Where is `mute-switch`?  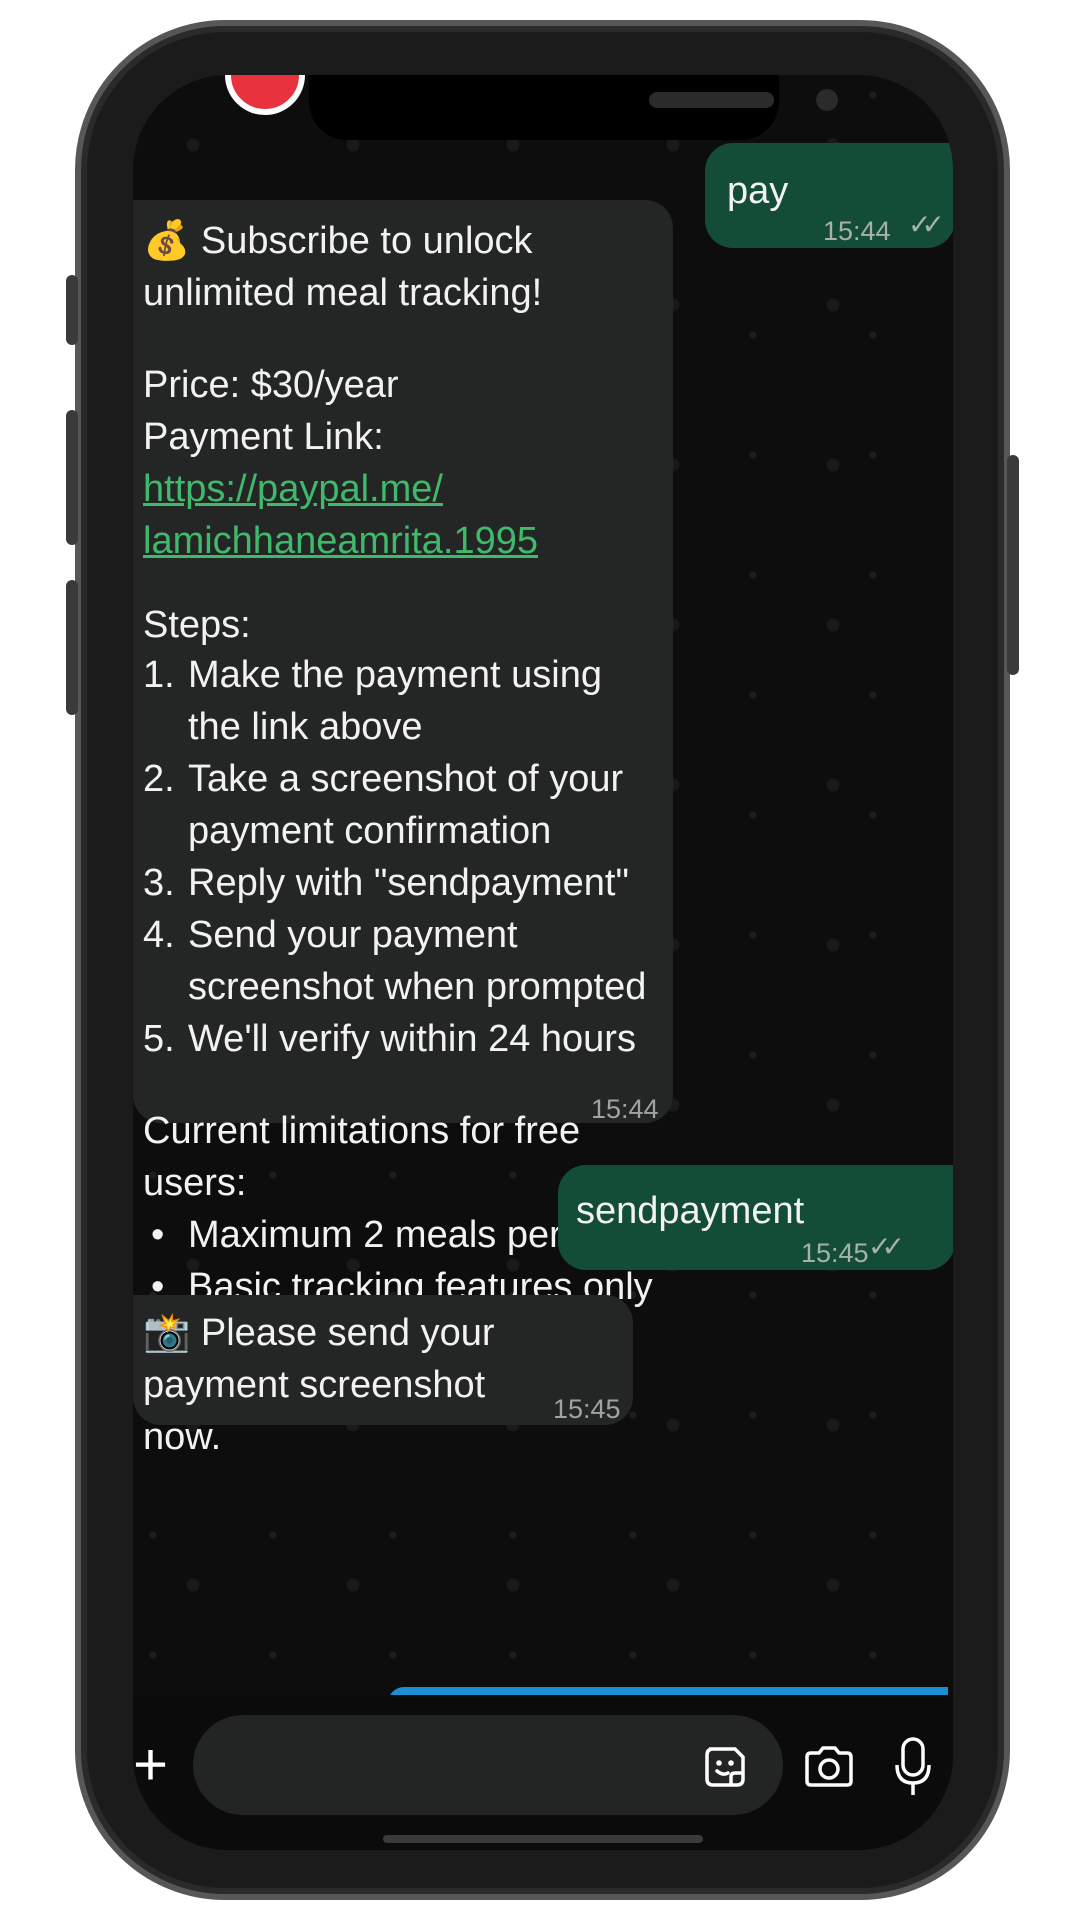
mute-switch is located at coordinates (72, 310).